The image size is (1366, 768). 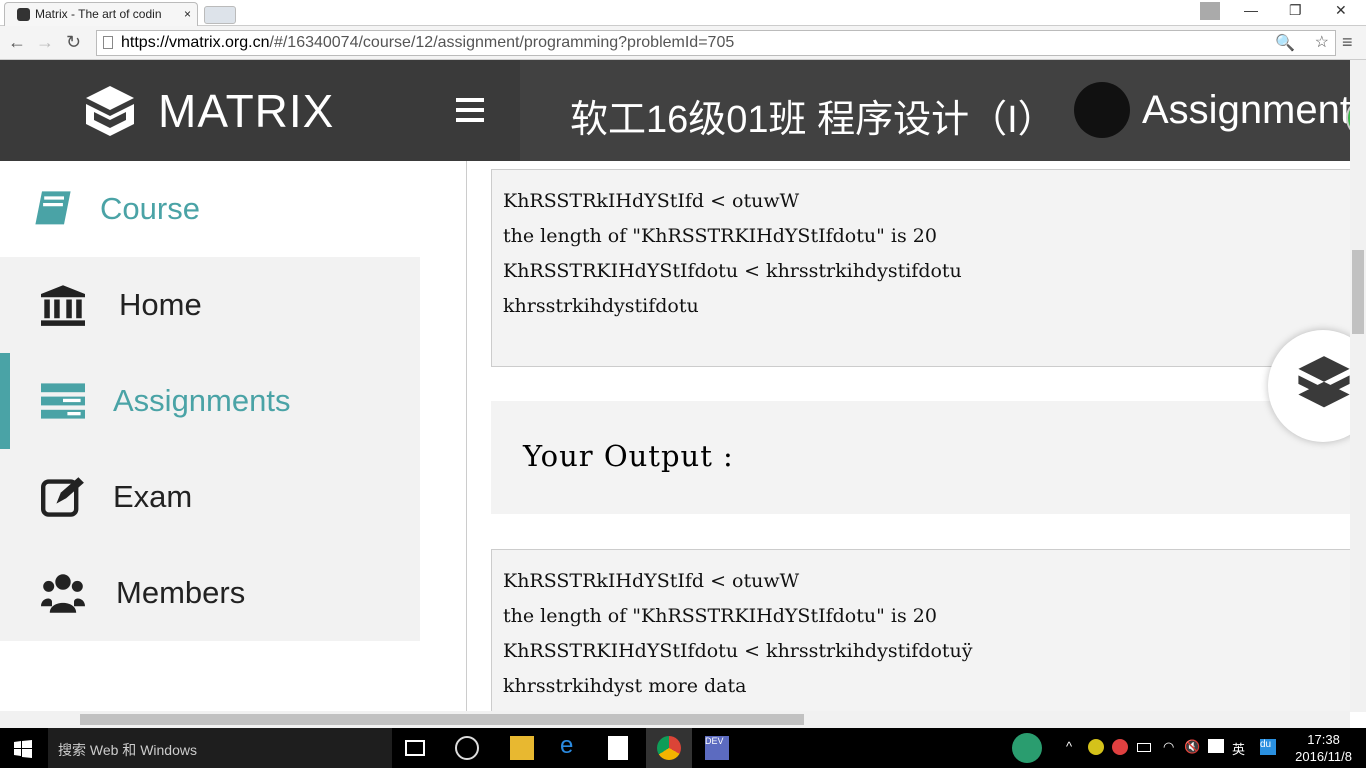 I want to click on clock: 17:38 2016/11/8, so click(x=1323, y=748).